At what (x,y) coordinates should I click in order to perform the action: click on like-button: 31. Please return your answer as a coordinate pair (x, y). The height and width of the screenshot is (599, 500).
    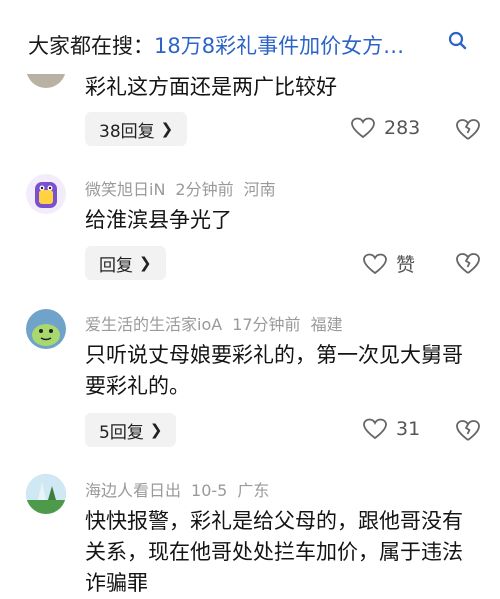
    Looking at the image, I should click on (391, 429).